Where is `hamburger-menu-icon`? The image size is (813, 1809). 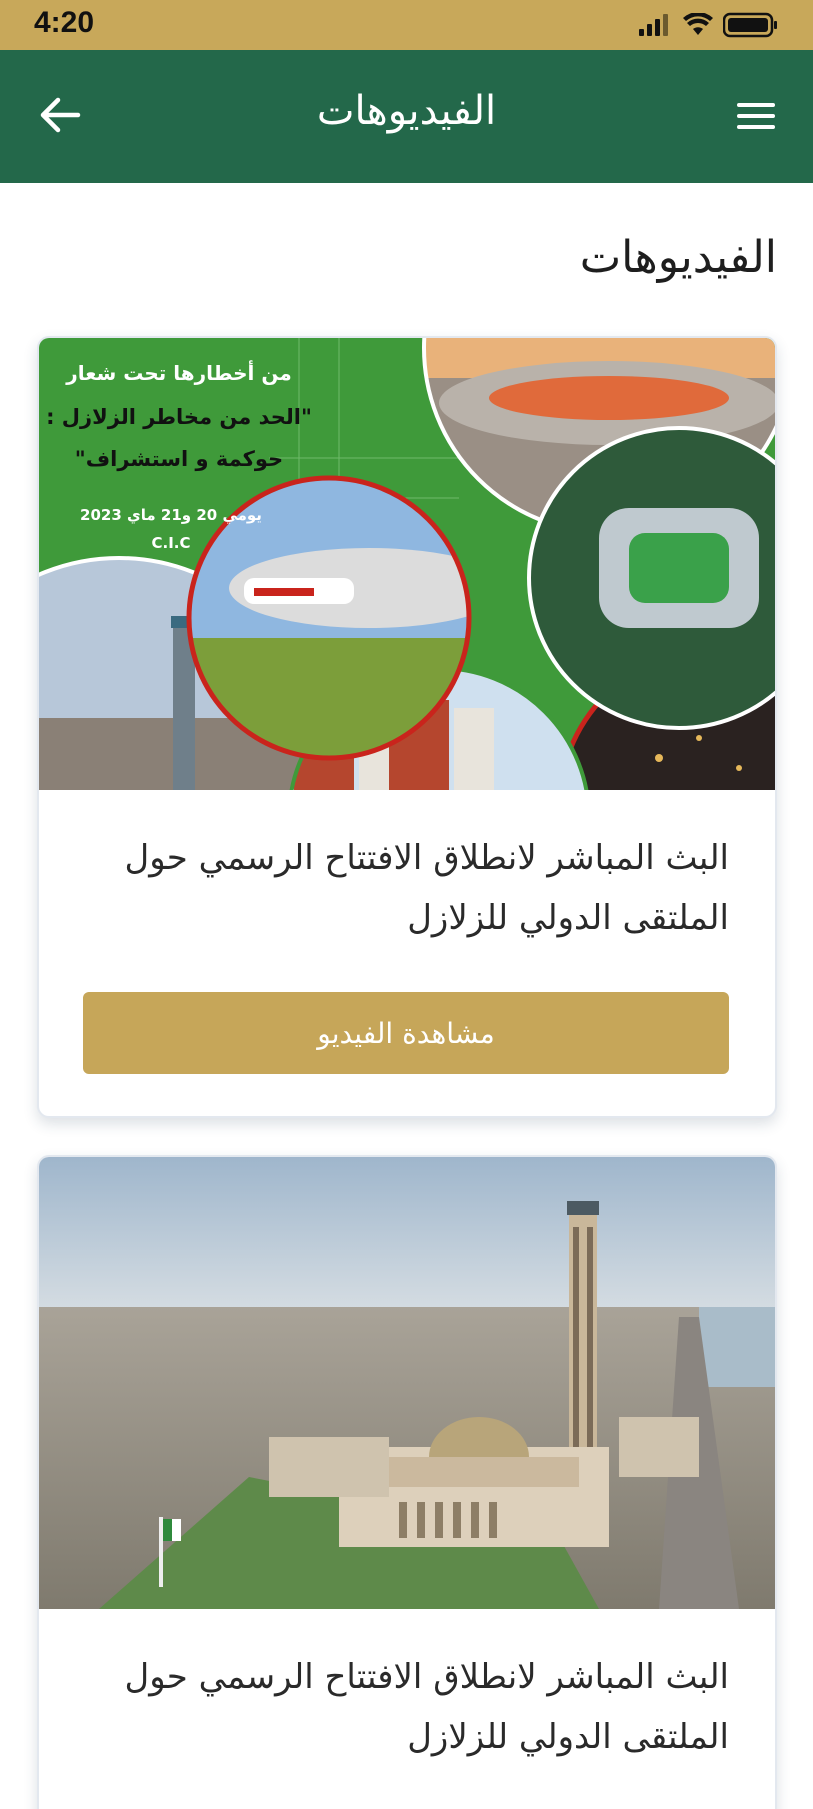 hamburger-menu-icon is located at coordinates (756, 116).